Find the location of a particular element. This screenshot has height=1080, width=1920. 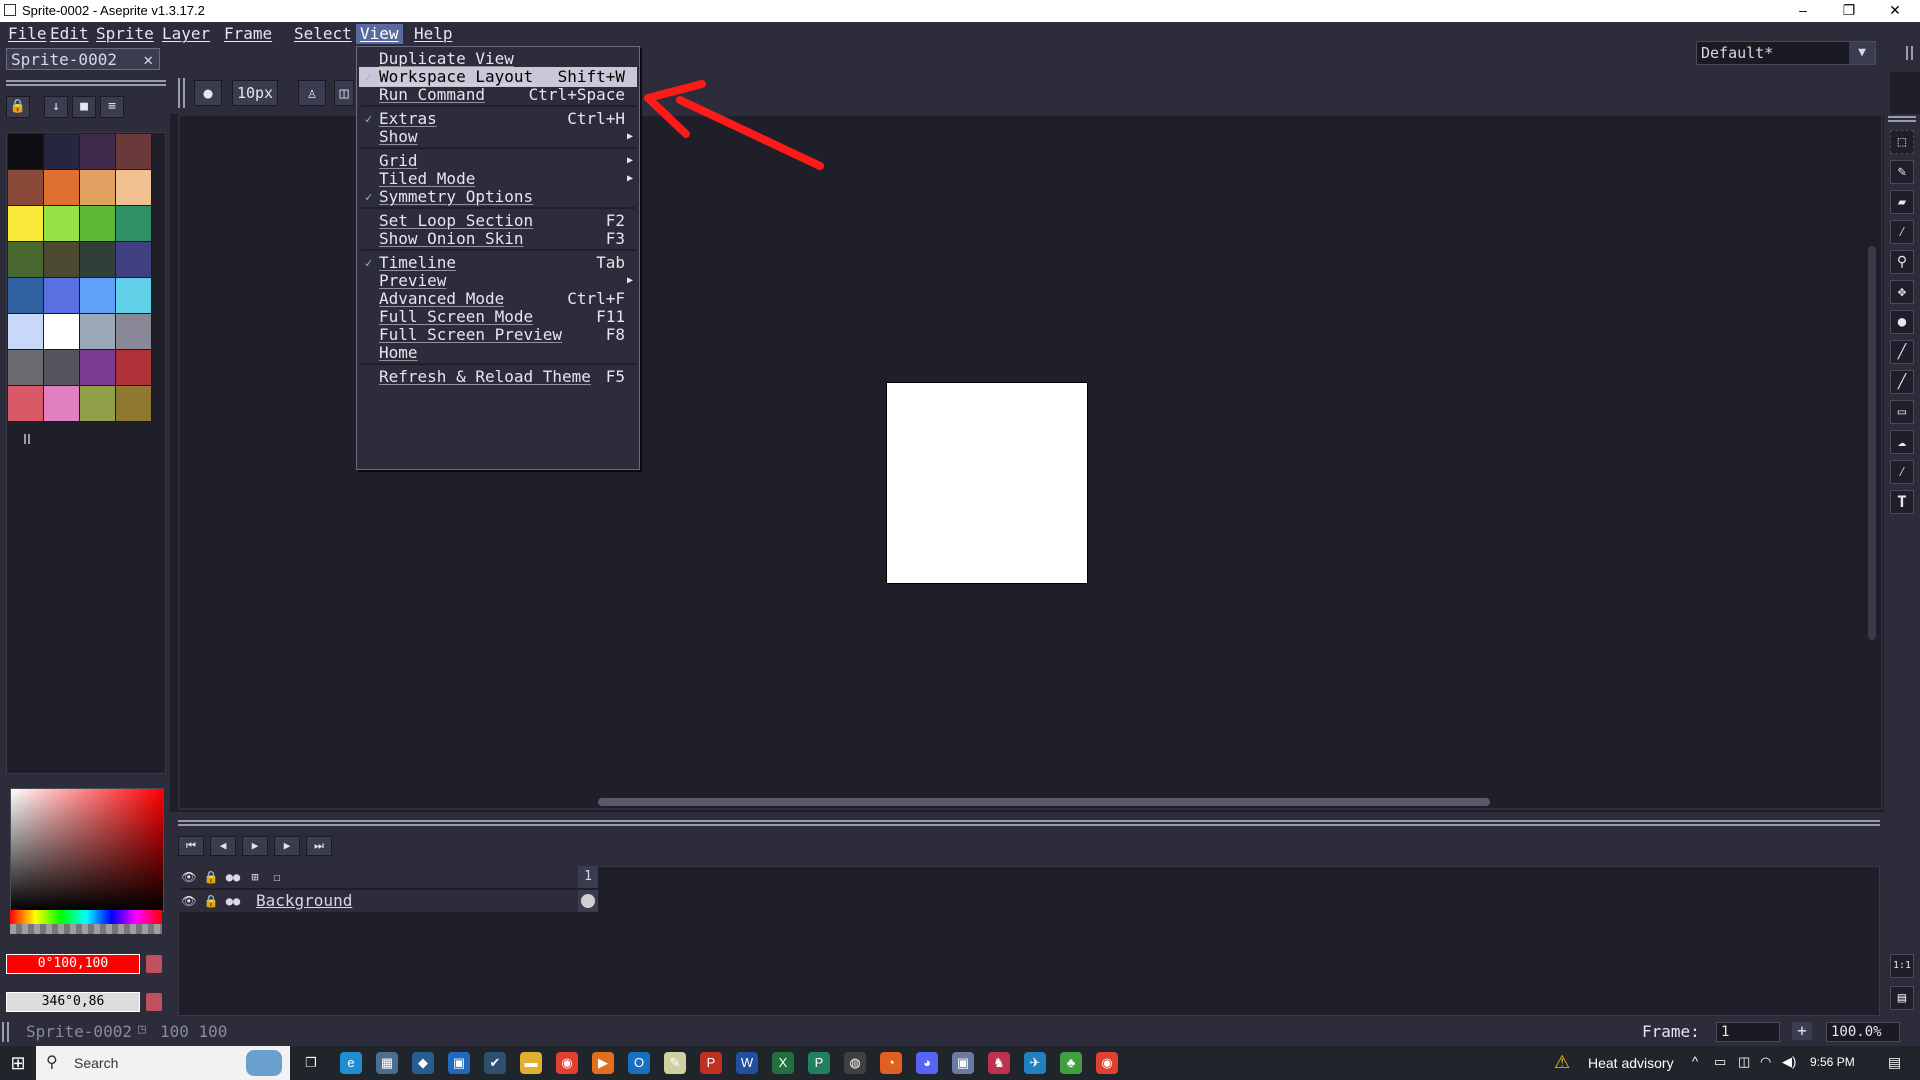

marquee-tool-icon: ⬚ is located at coordinates (1902, 142).